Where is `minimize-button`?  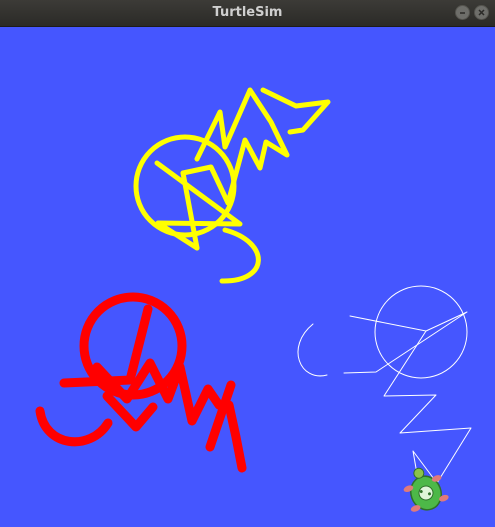 minimize-button is located at coordinates (462, 12).